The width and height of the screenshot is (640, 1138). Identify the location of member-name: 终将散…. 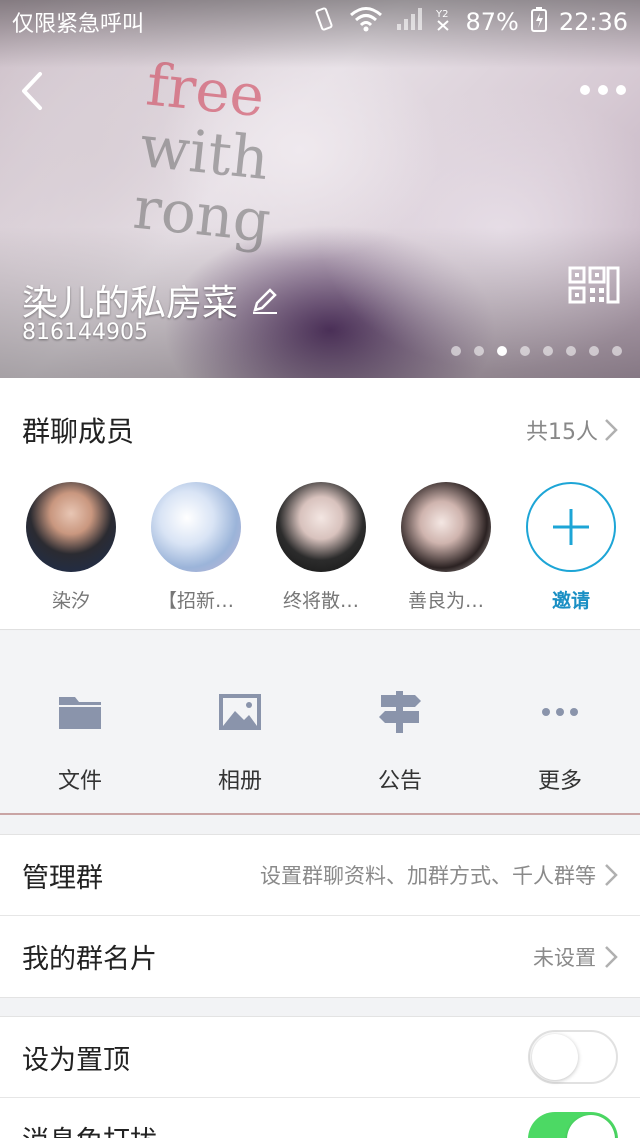
(320, 601).